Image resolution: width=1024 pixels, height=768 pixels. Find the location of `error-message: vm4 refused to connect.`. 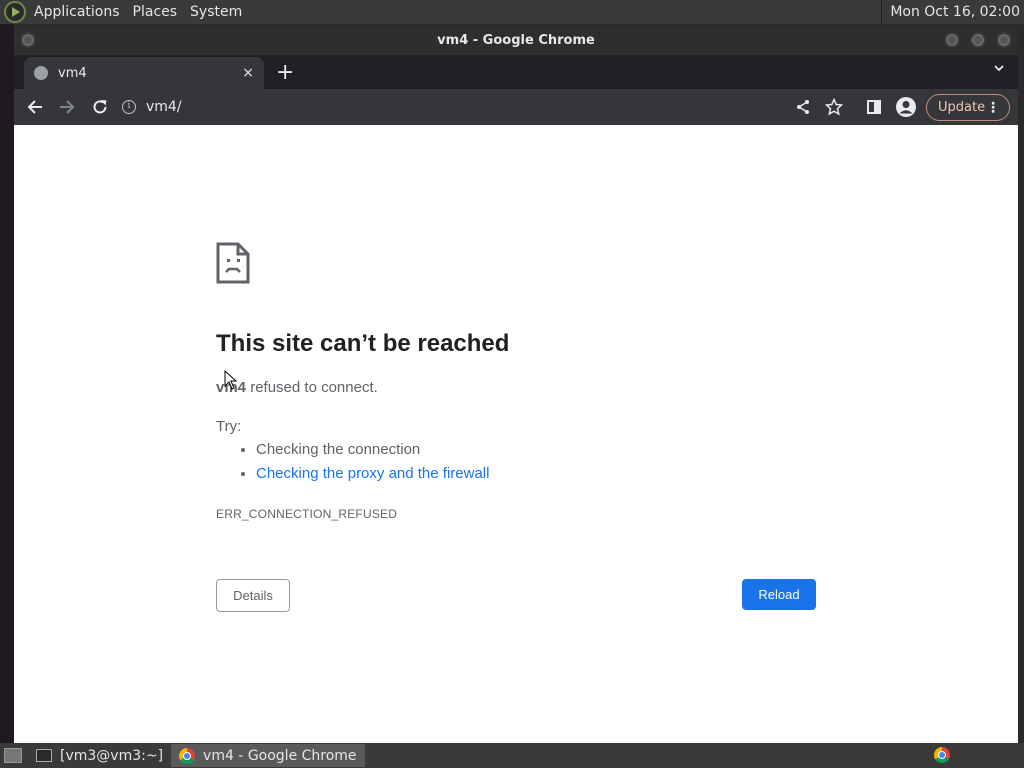

error-message: vm4 refused to connect. is located at coordinates (297, 387).